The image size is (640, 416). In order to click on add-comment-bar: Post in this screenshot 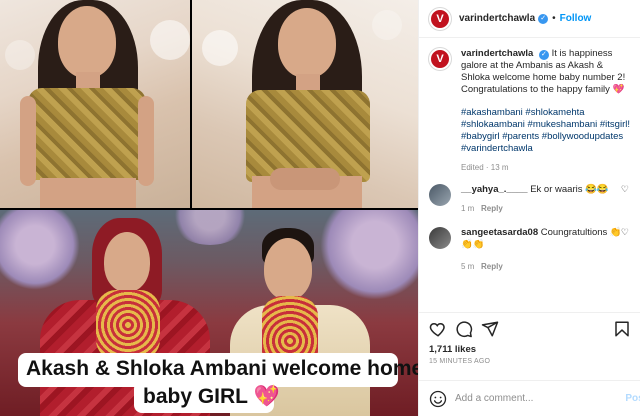, I will do `click(529, 398)`.